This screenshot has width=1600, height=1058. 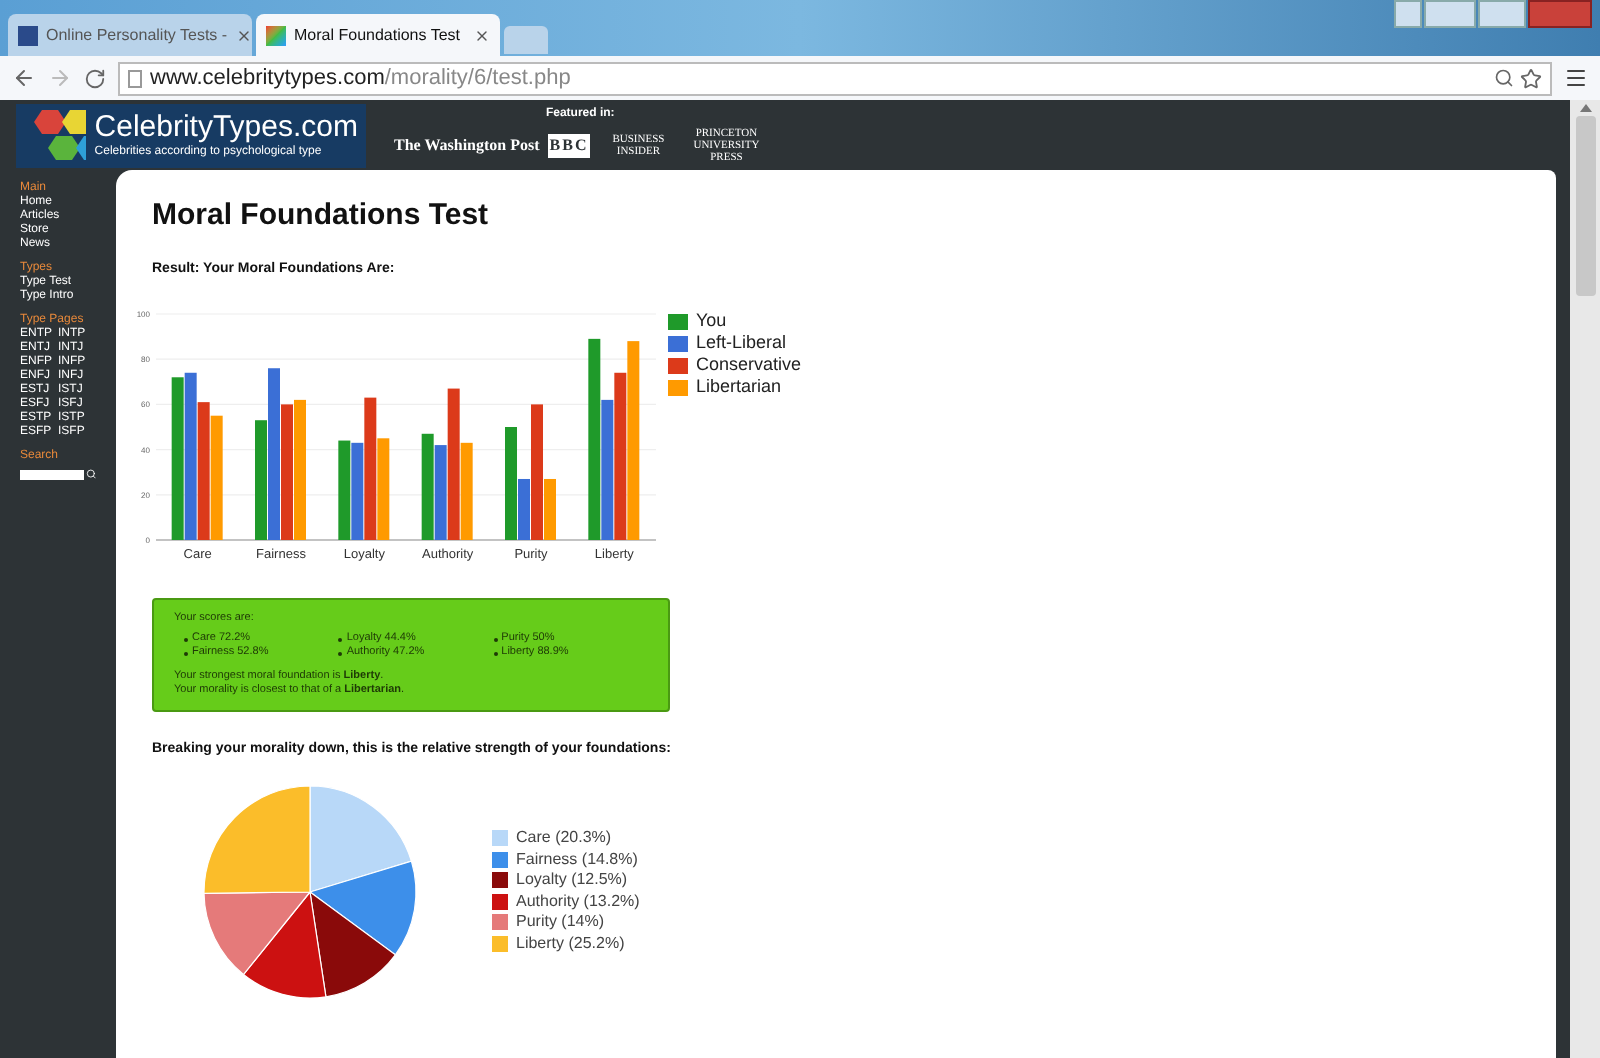 What do you see at coordinates (477, 78) in the screenshot?
I see `url-path: /morality/6/test.php` at bounding box center [477, 78].